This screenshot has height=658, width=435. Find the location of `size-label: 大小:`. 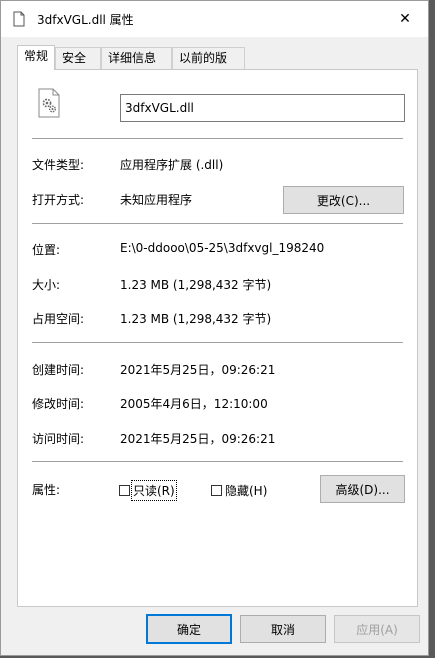

size-label: 大小: is located at coordinates (46, 285).